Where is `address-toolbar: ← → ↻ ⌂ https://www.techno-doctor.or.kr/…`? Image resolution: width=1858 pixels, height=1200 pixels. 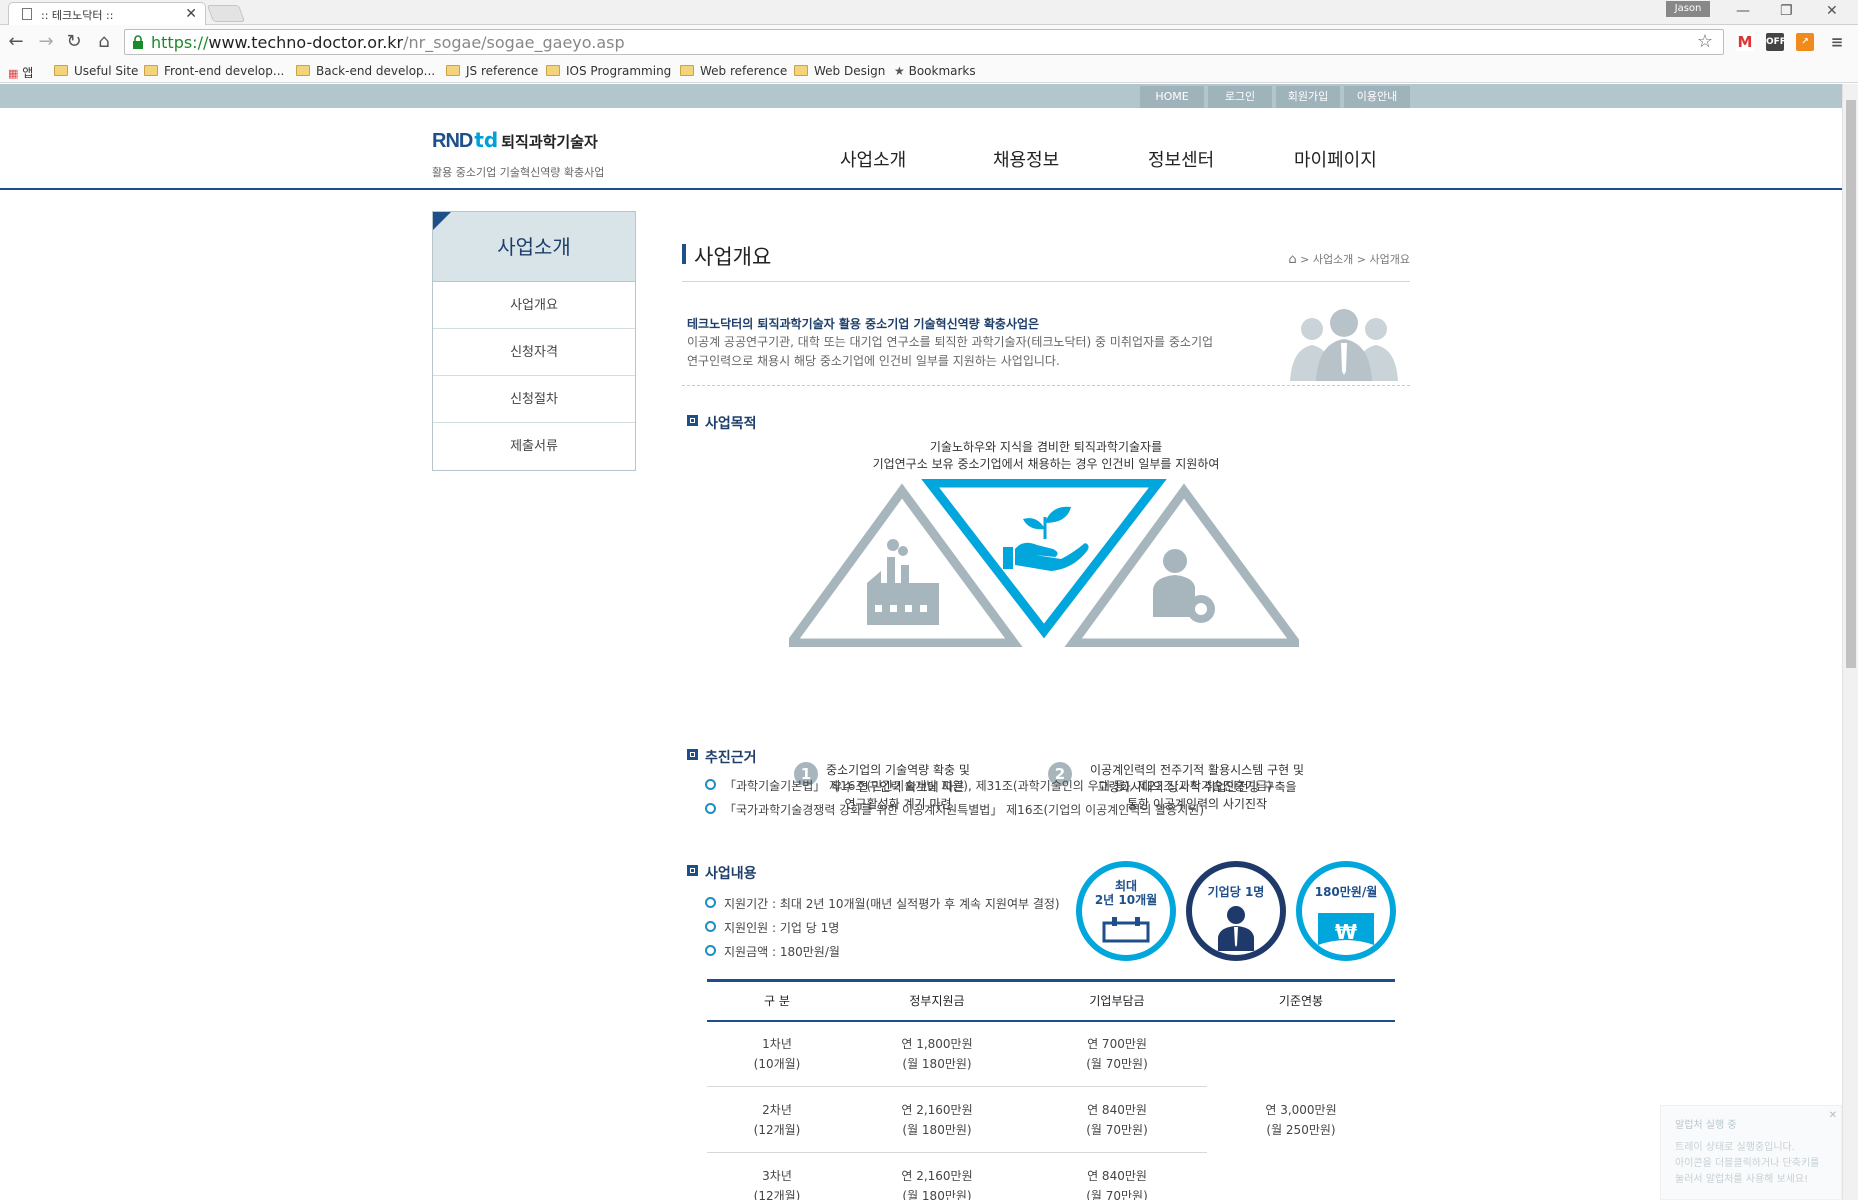 address-toolbar: ← → ↻ ⌂ https://www.techno-doctor.or.kr/… is located at coordinates (929, 42).